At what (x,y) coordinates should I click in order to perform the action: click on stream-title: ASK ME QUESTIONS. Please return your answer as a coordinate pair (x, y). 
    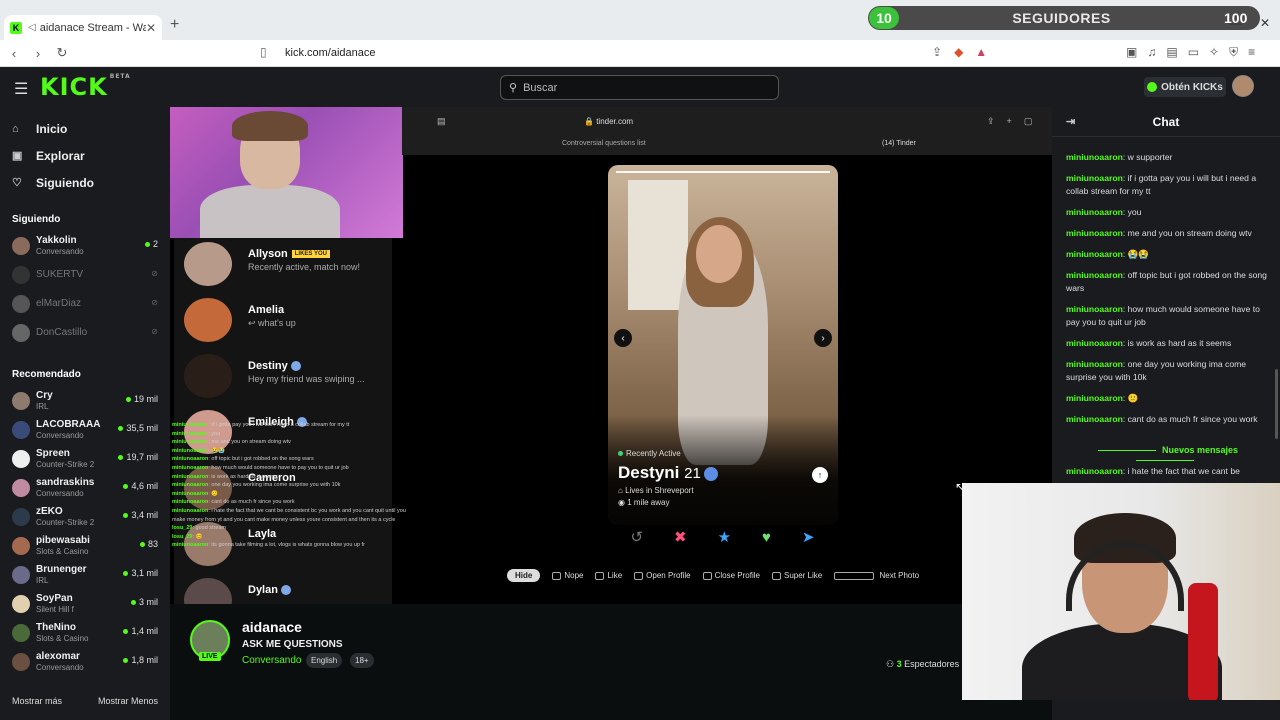
    Looking at the image, I should click on (292, 644).